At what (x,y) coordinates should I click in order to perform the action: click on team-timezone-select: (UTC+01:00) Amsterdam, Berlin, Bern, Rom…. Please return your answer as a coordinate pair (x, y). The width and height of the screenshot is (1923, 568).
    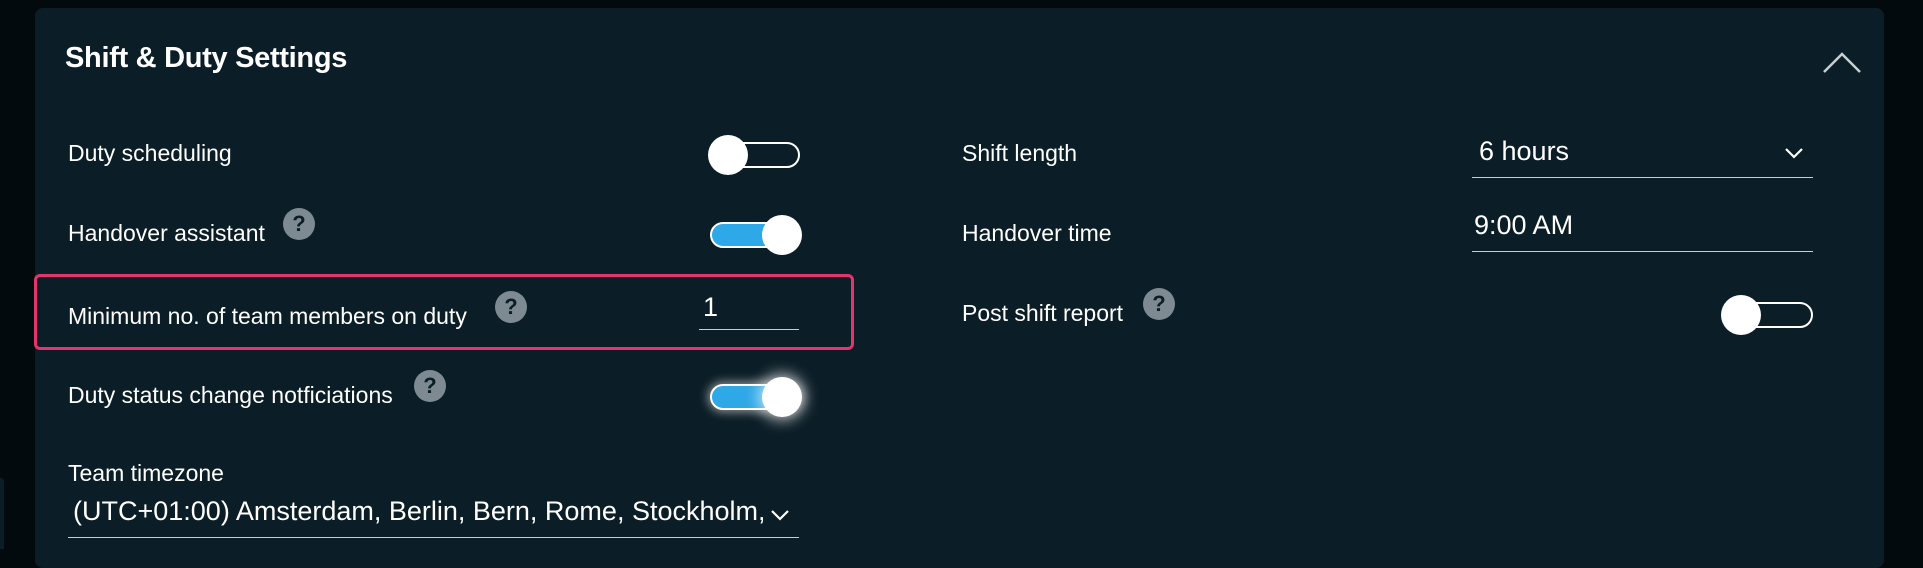
    Looking at the image, I should click on (433, 514).